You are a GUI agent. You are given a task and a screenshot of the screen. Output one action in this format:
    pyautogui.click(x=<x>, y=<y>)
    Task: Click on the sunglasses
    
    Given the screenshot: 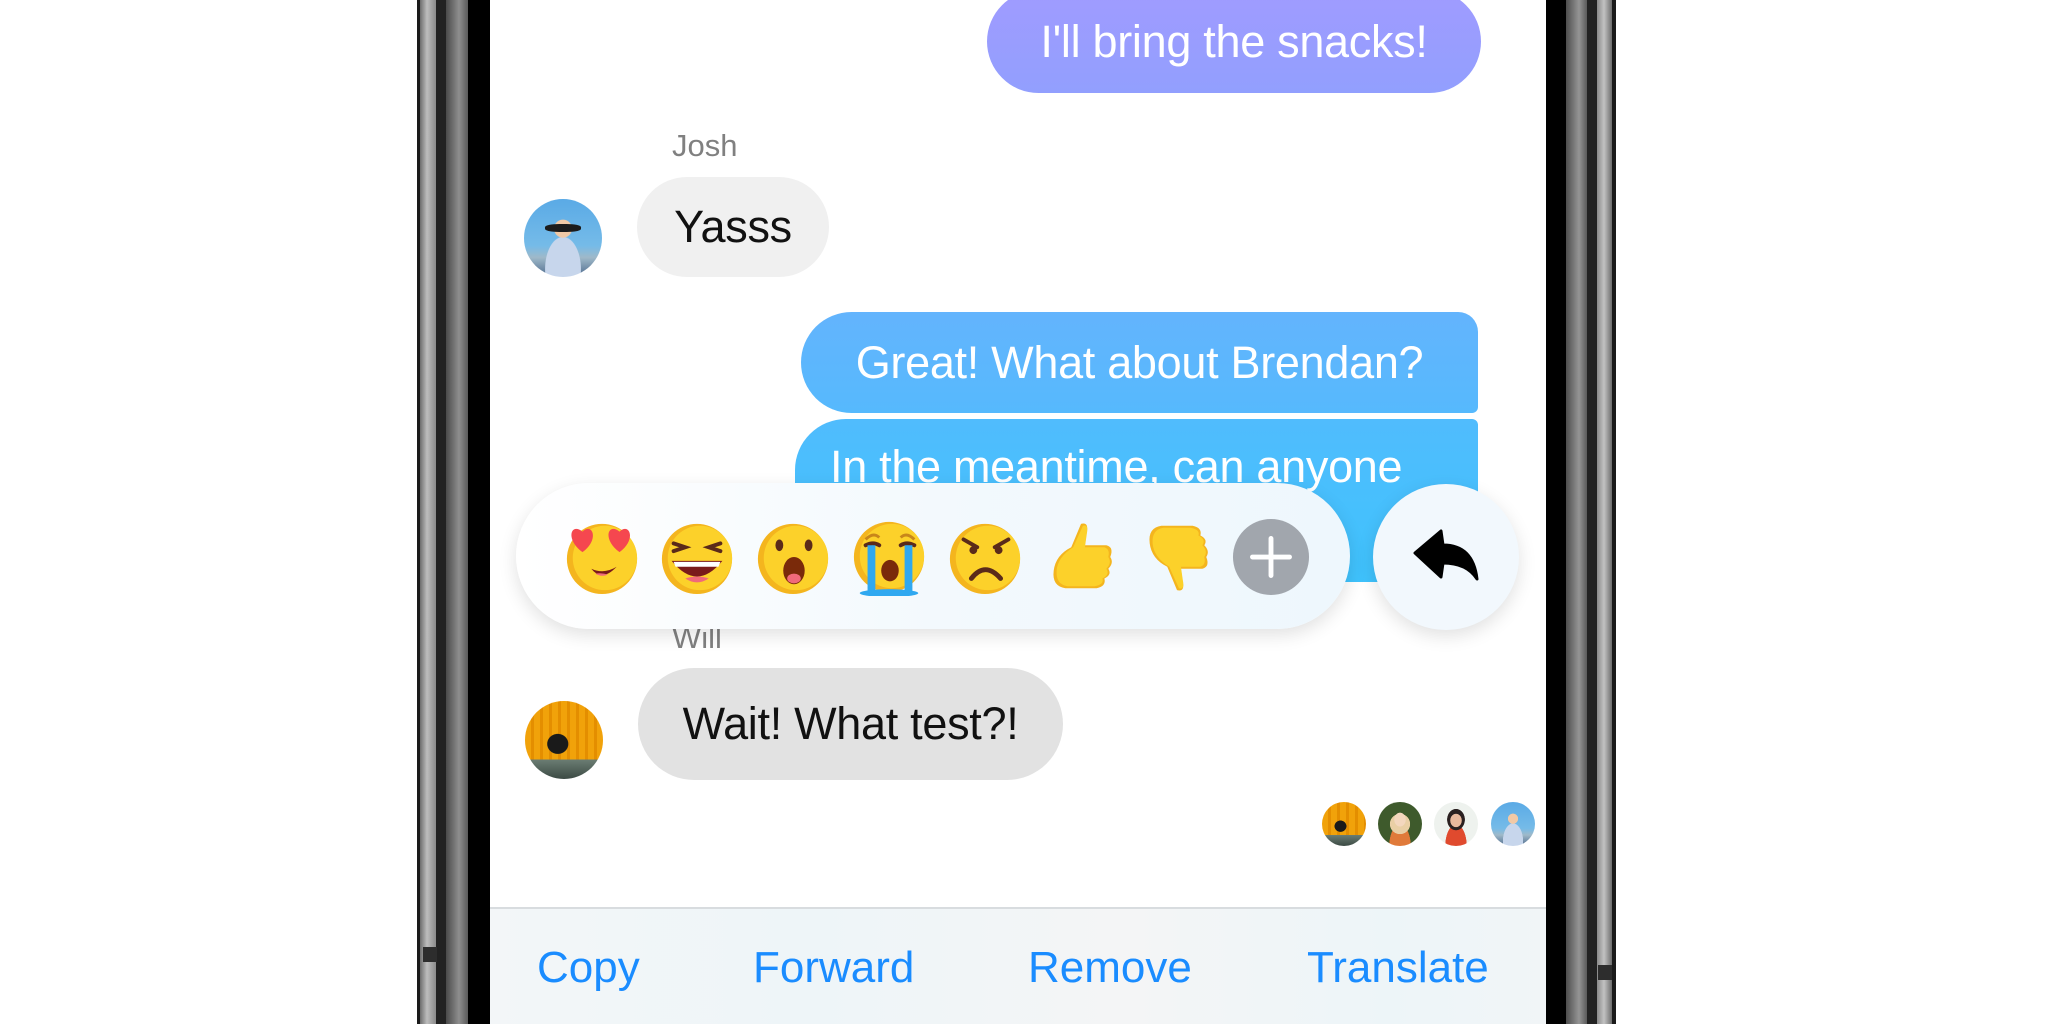 What is the action you would take?
    pyautogui.click(x=563, y=227)
    